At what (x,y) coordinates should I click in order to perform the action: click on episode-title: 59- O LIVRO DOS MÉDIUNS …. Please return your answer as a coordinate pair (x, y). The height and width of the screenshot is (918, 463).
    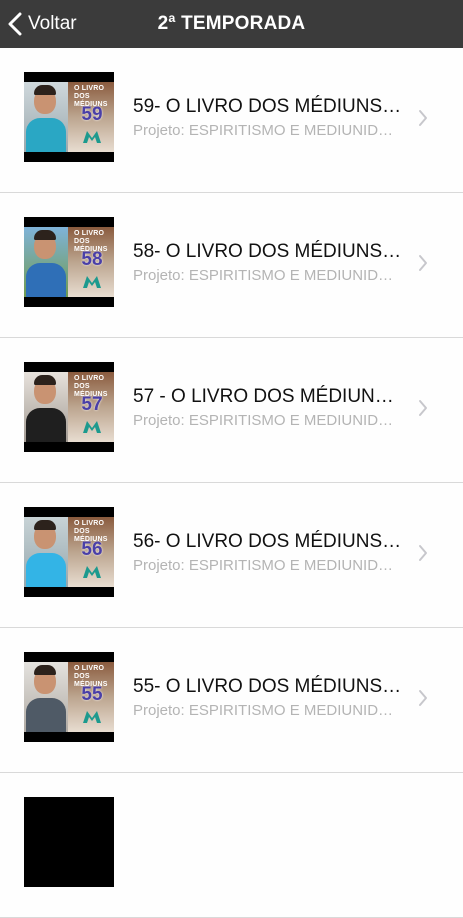
    Looking at the image, I should click on (268, 106).